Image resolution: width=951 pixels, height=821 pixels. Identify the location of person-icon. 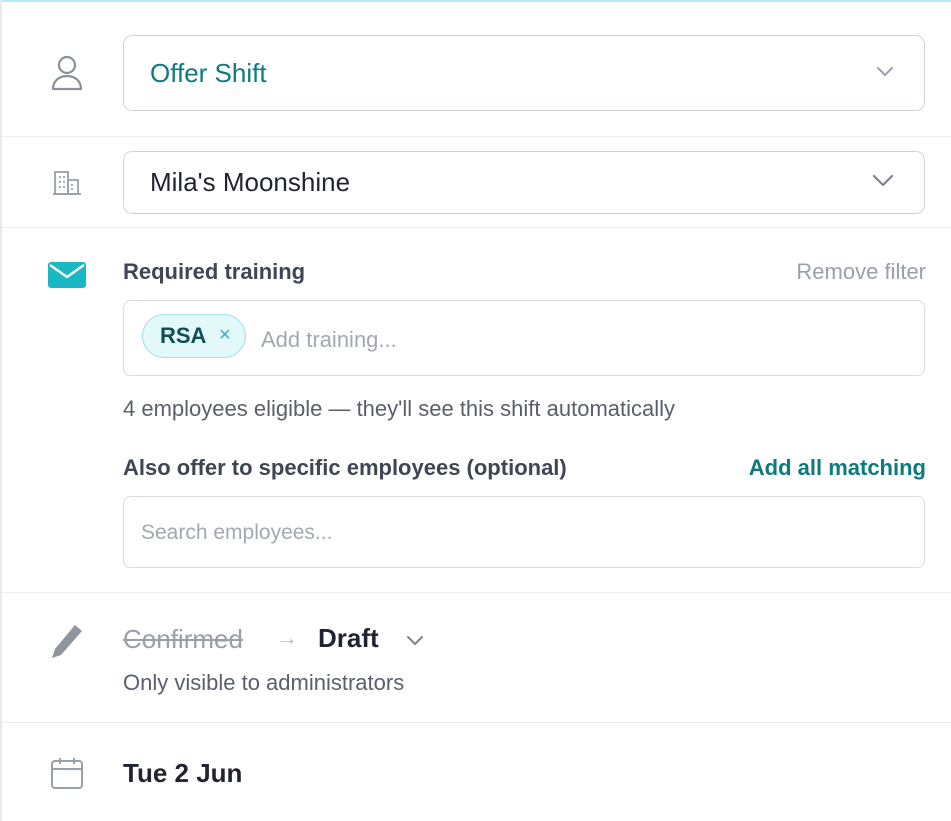
(67, 73).